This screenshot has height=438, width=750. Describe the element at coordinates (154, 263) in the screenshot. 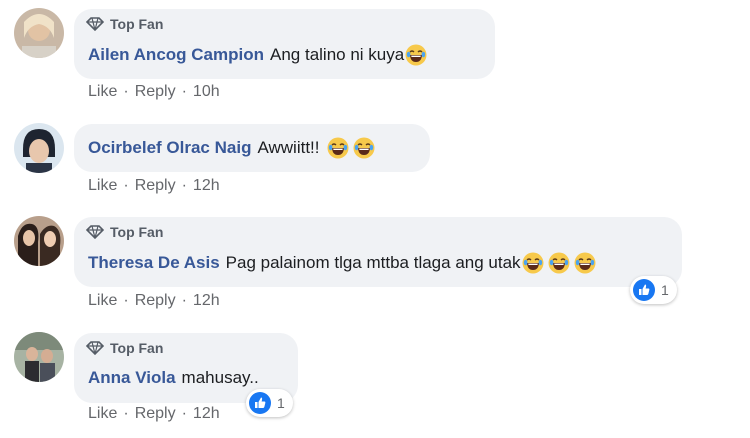

I see `comment-author: Theresa De Asis` at that location.